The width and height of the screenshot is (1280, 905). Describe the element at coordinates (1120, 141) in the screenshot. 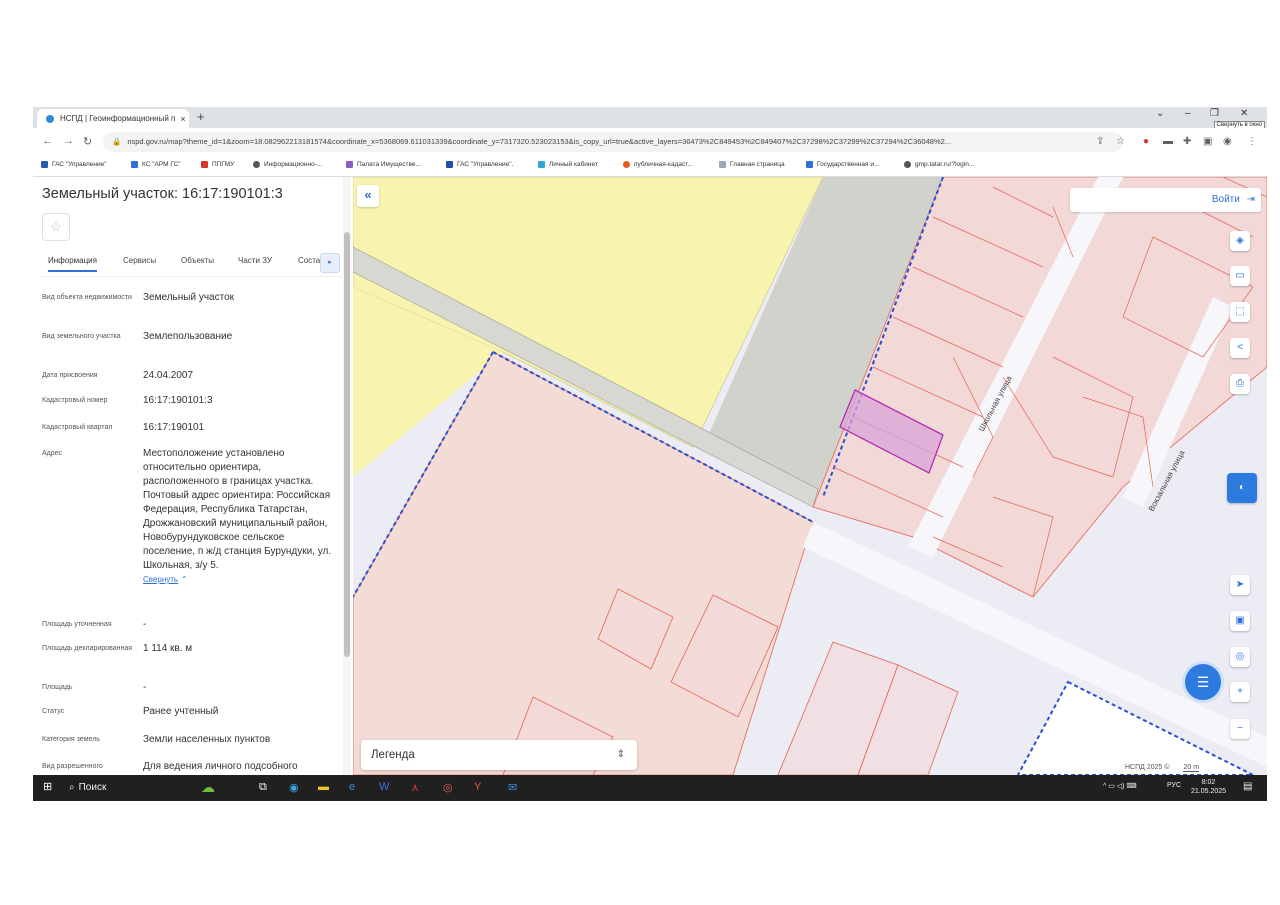

I see `bookmark-star-icon: ☆` at that location.